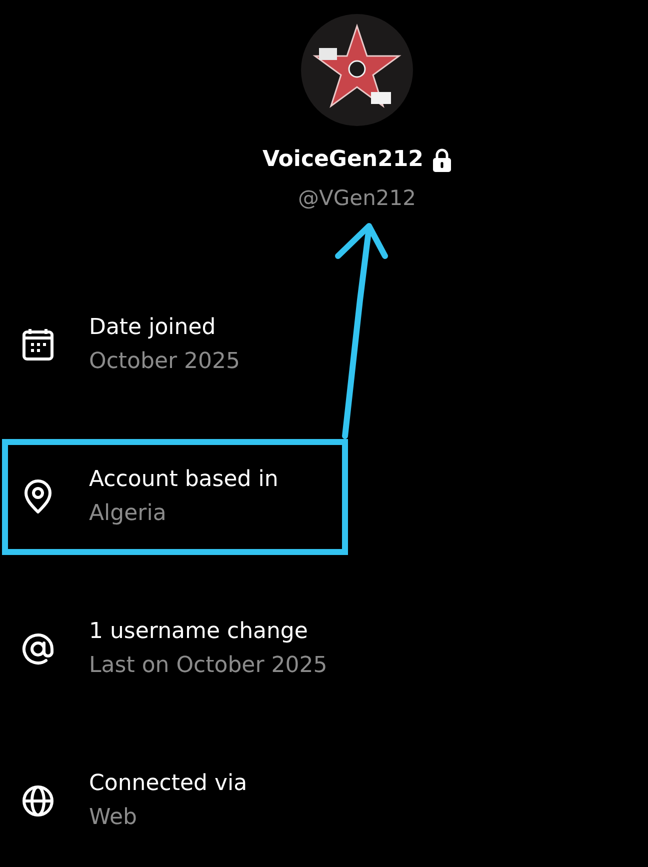 Image resolution: width=648 pixels, height=867 pixels. Describe the element at coordinates (183, 480) in the screenshot. I see `detail-title: Account based in` at that location.